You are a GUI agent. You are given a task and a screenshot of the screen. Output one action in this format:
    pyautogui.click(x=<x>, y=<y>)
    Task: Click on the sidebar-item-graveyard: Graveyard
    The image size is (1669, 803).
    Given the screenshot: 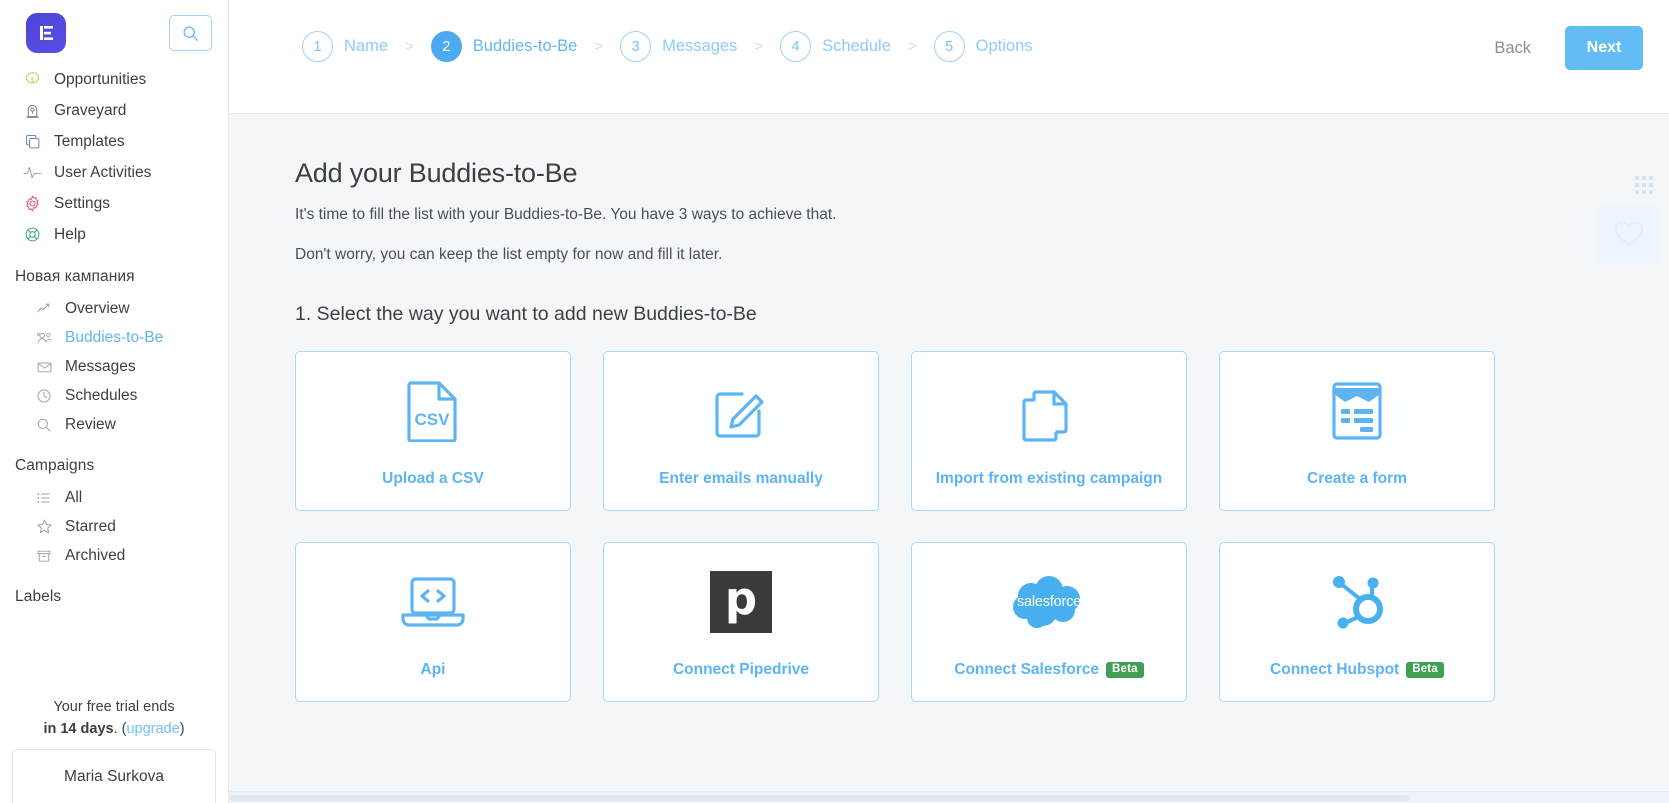 What is the action you would take?
    pyautogui.click(x=114, y=110)
    